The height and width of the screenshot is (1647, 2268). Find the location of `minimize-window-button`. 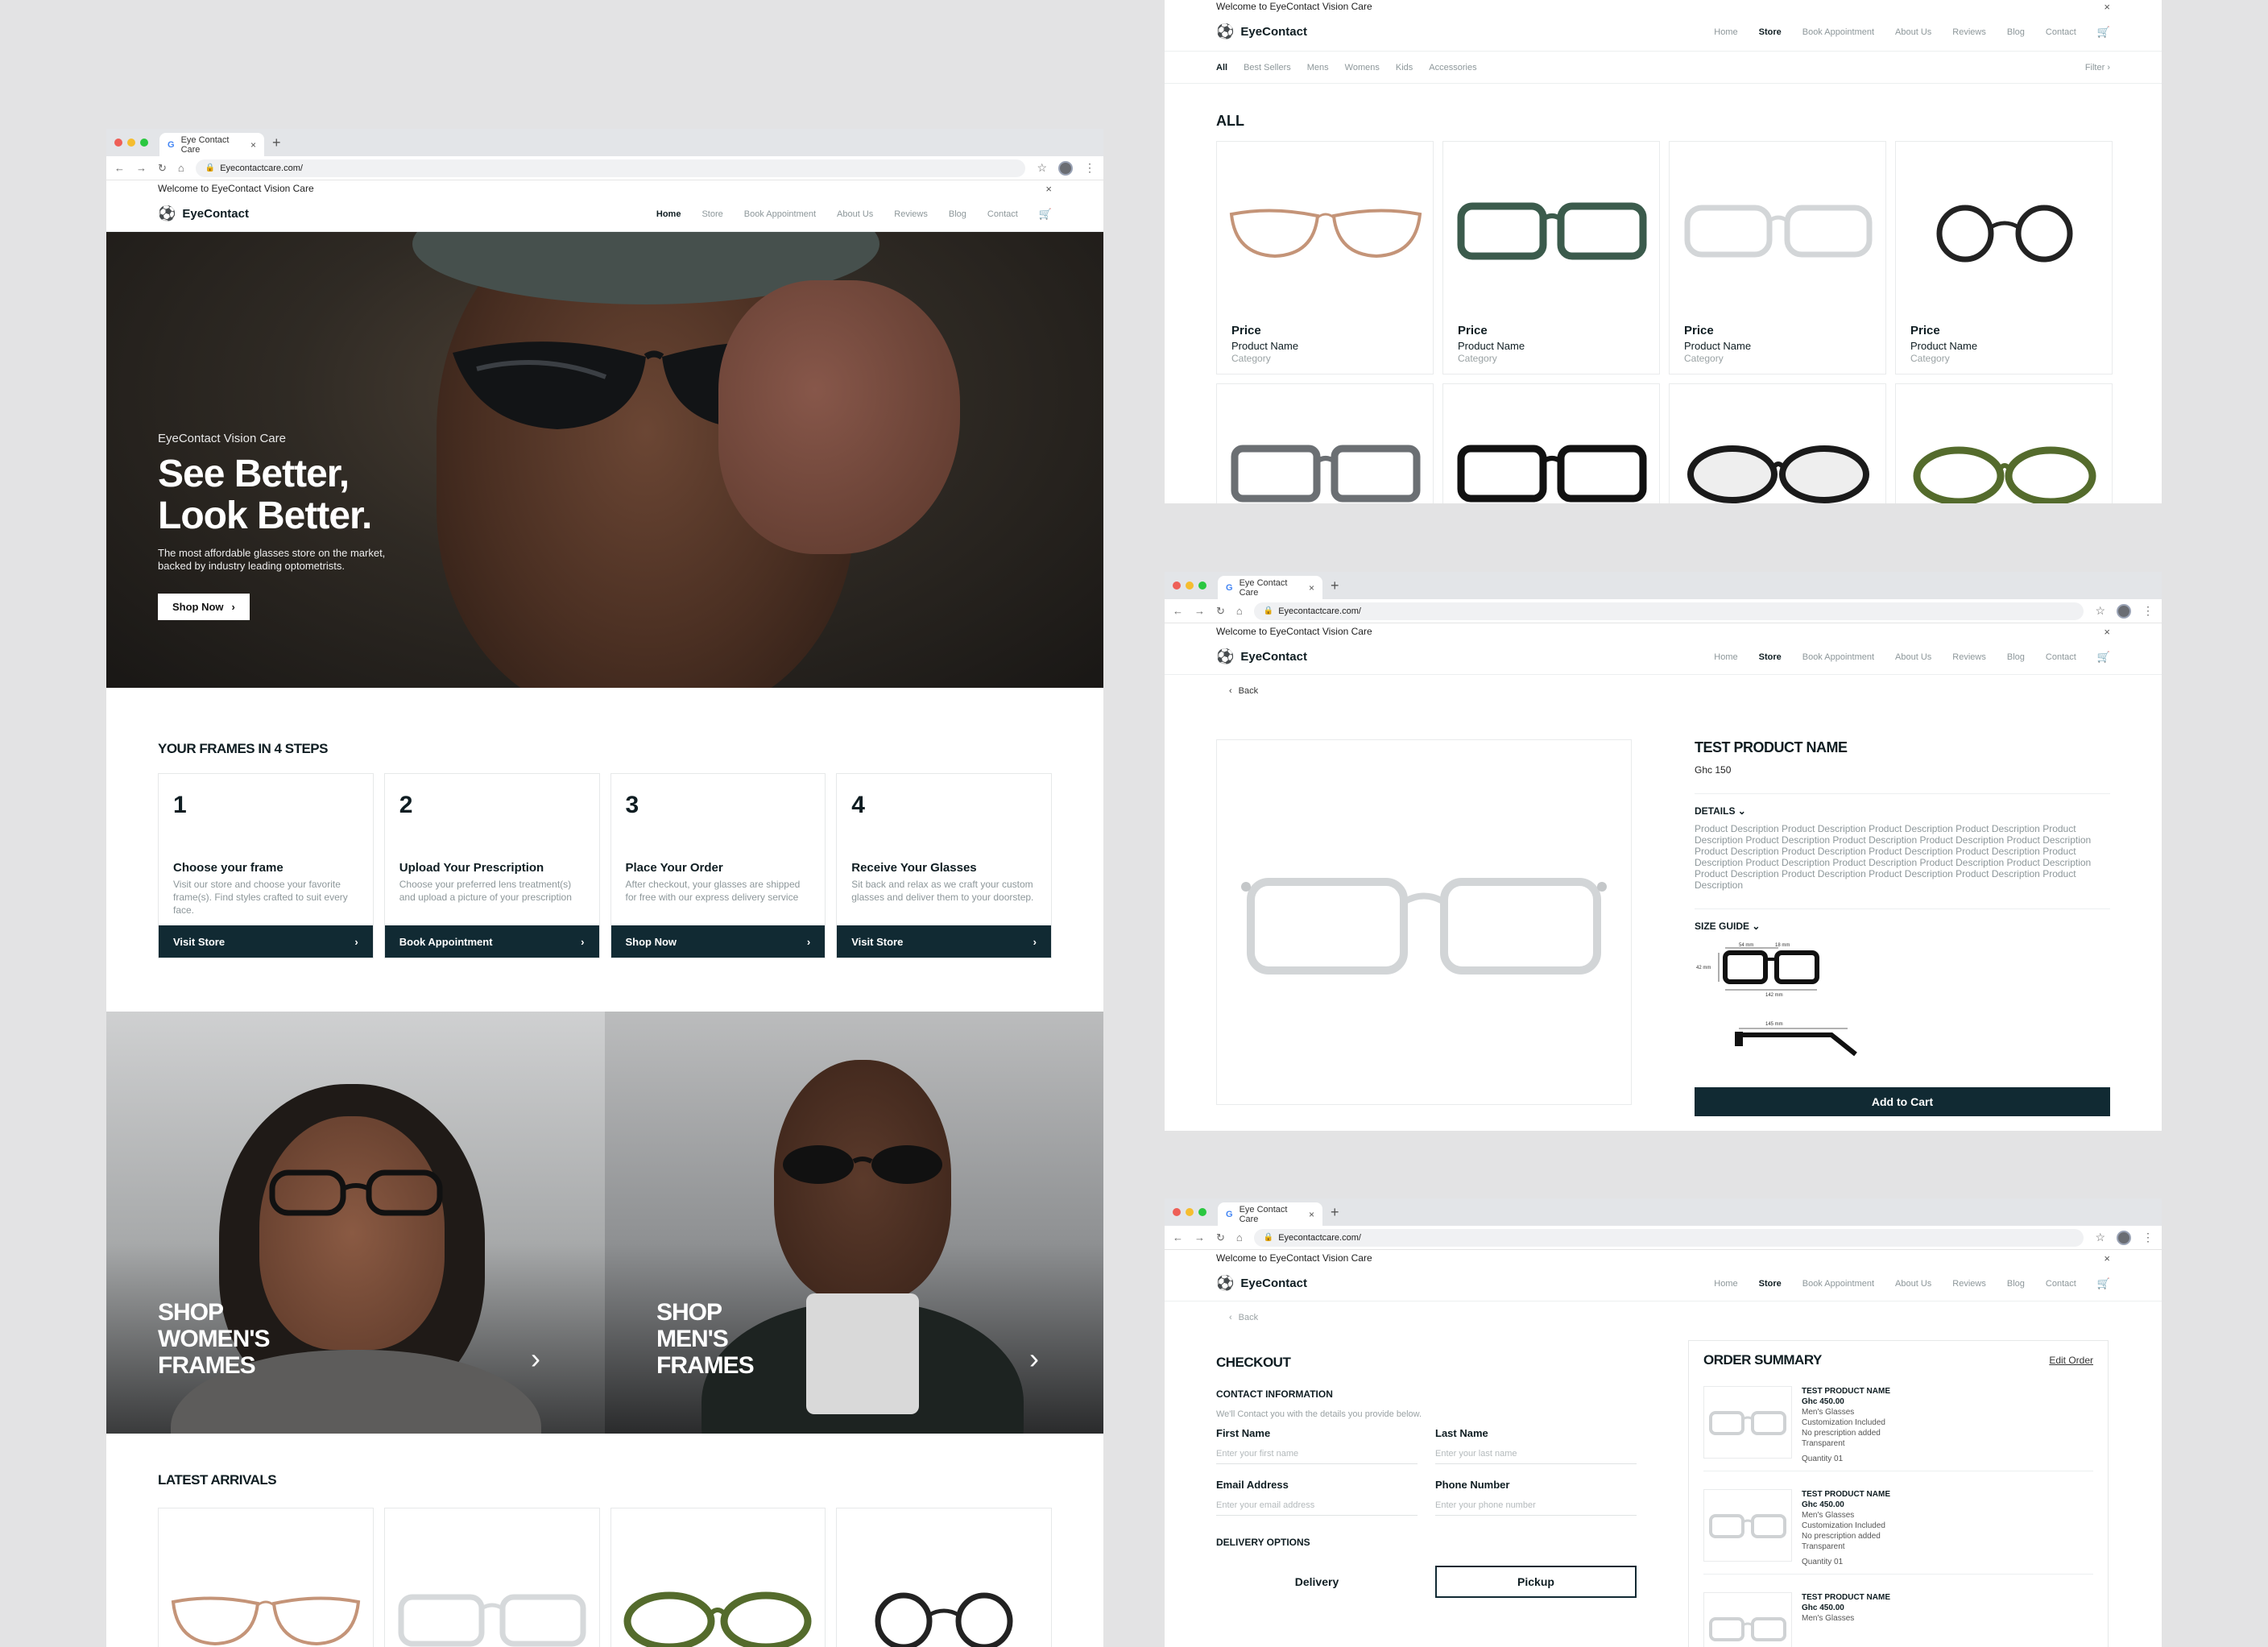

minimize-window-button is located at coordinates (131, 143).